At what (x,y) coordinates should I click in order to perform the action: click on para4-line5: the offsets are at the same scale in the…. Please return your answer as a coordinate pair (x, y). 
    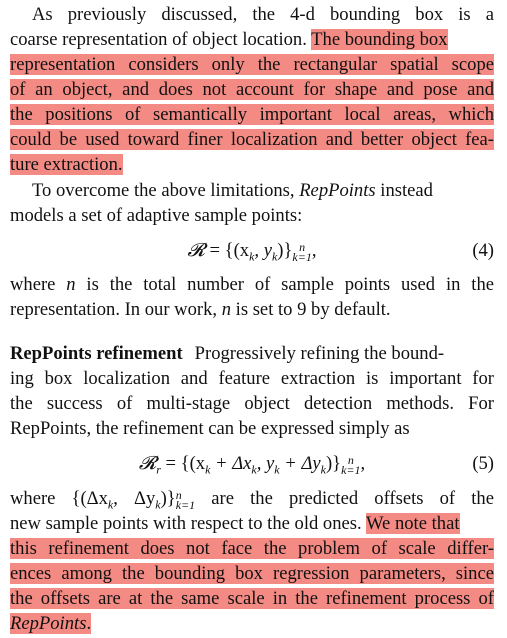
    Looking at the image, I should click on (252, 599).